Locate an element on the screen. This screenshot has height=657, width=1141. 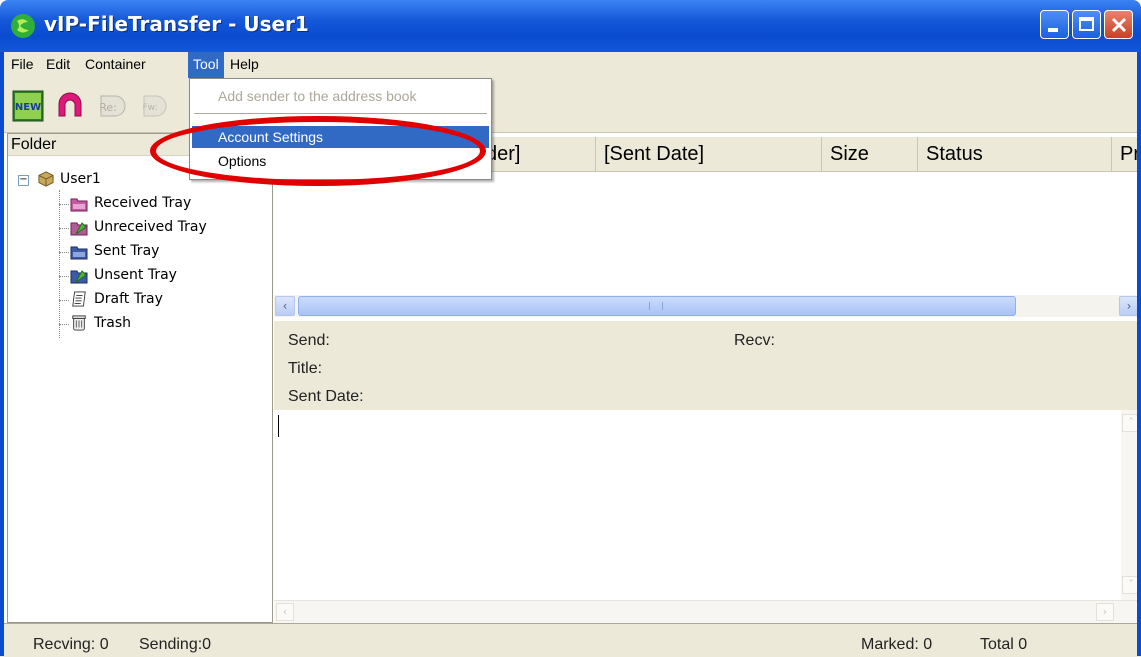
message-info-pane: Send: Recv: Title: Sent Date: is located at coordinates (707, 365).